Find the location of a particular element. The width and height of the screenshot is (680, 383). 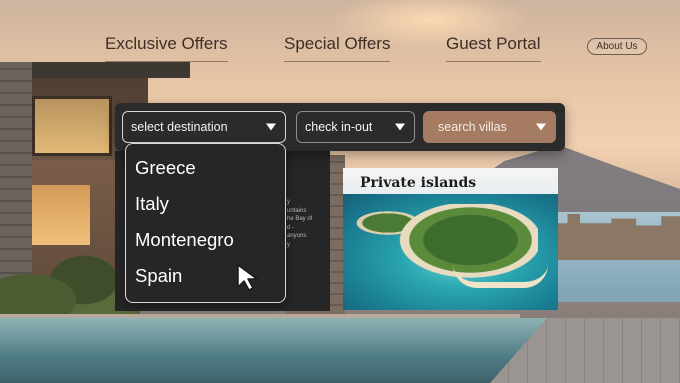

info-line: anyons is located at coordinates (297, 236).